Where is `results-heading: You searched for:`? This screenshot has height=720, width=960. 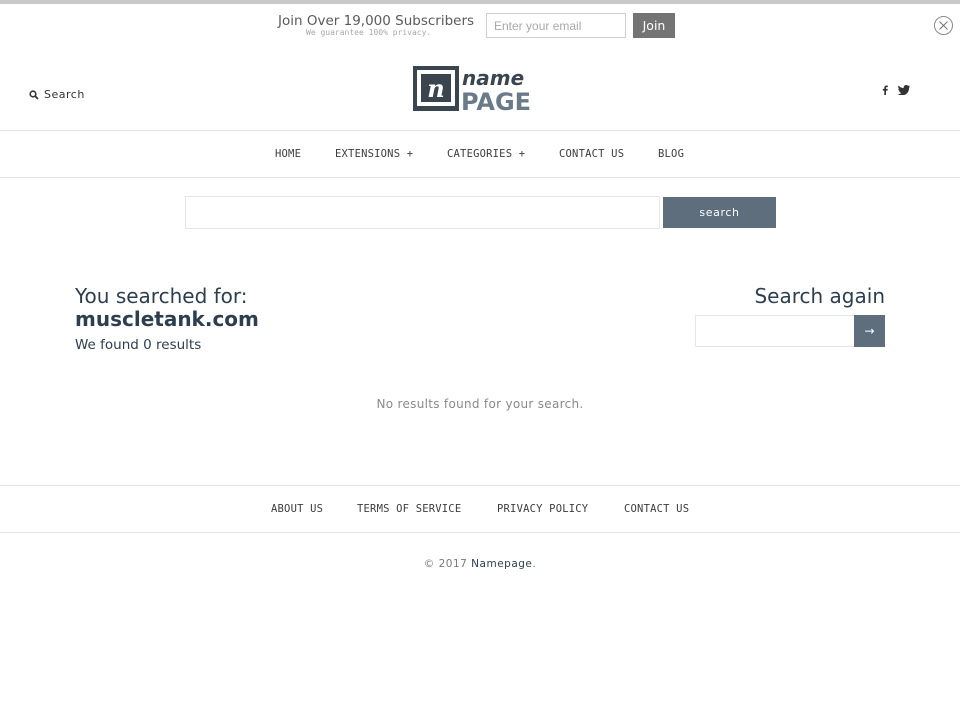 results-heading: You searched for: is located at coordinates (161, 296).